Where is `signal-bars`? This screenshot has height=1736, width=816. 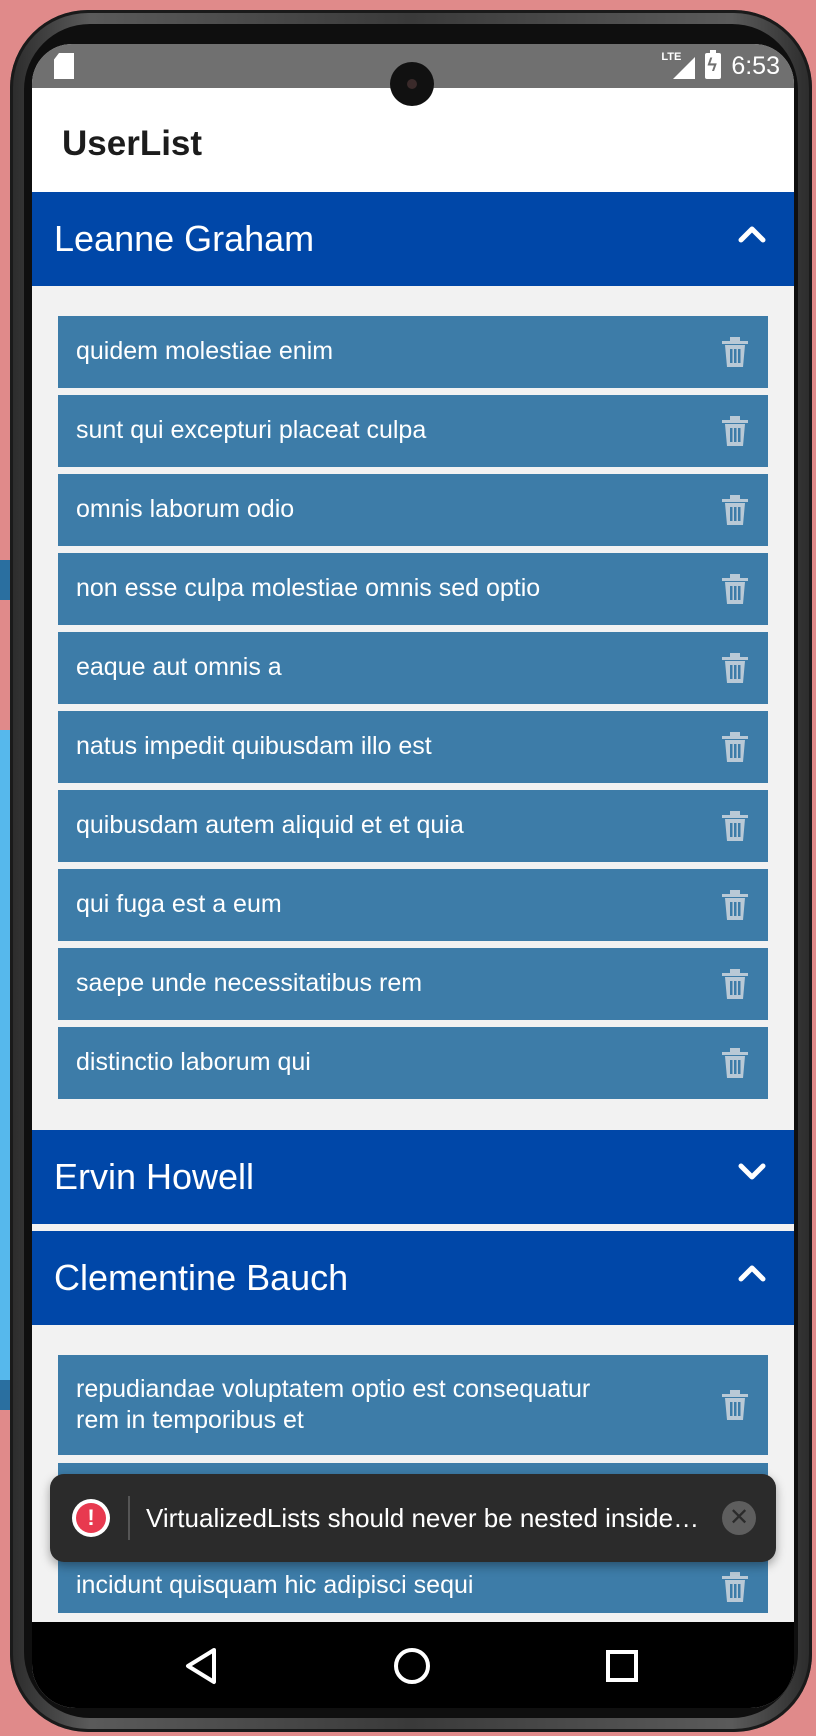 signal-bars is located at coordinates (684, 68).